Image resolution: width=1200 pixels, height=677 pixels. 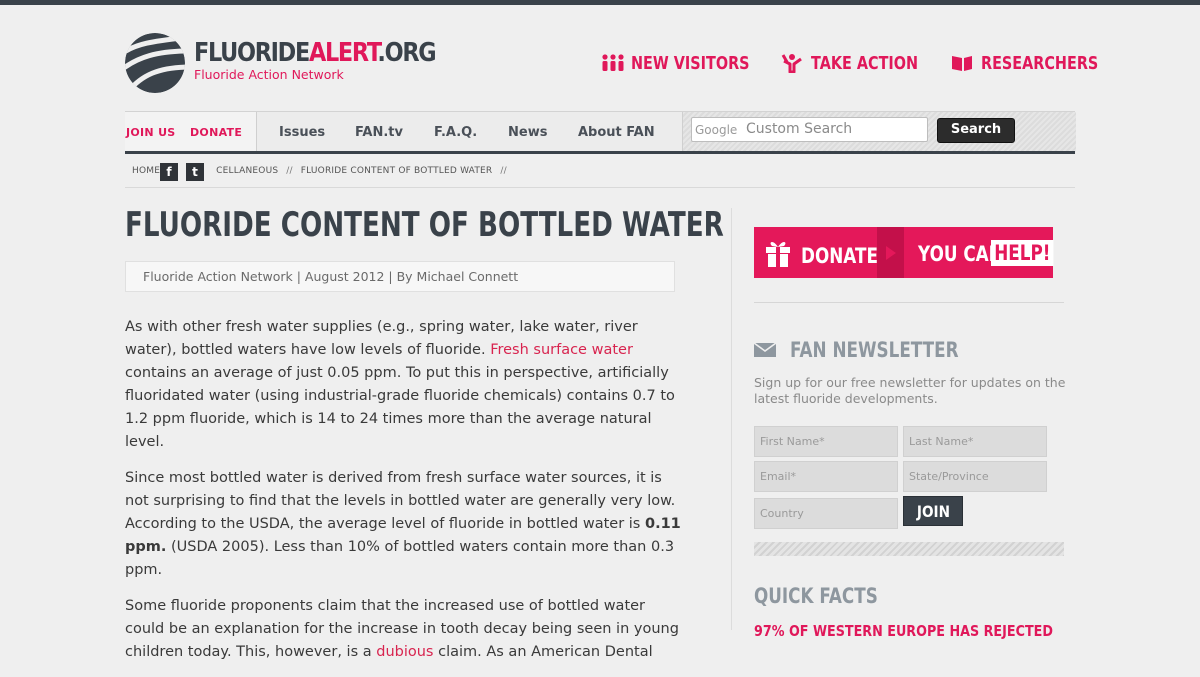 I want to click on gift-icon, so click(x=778, y=254).